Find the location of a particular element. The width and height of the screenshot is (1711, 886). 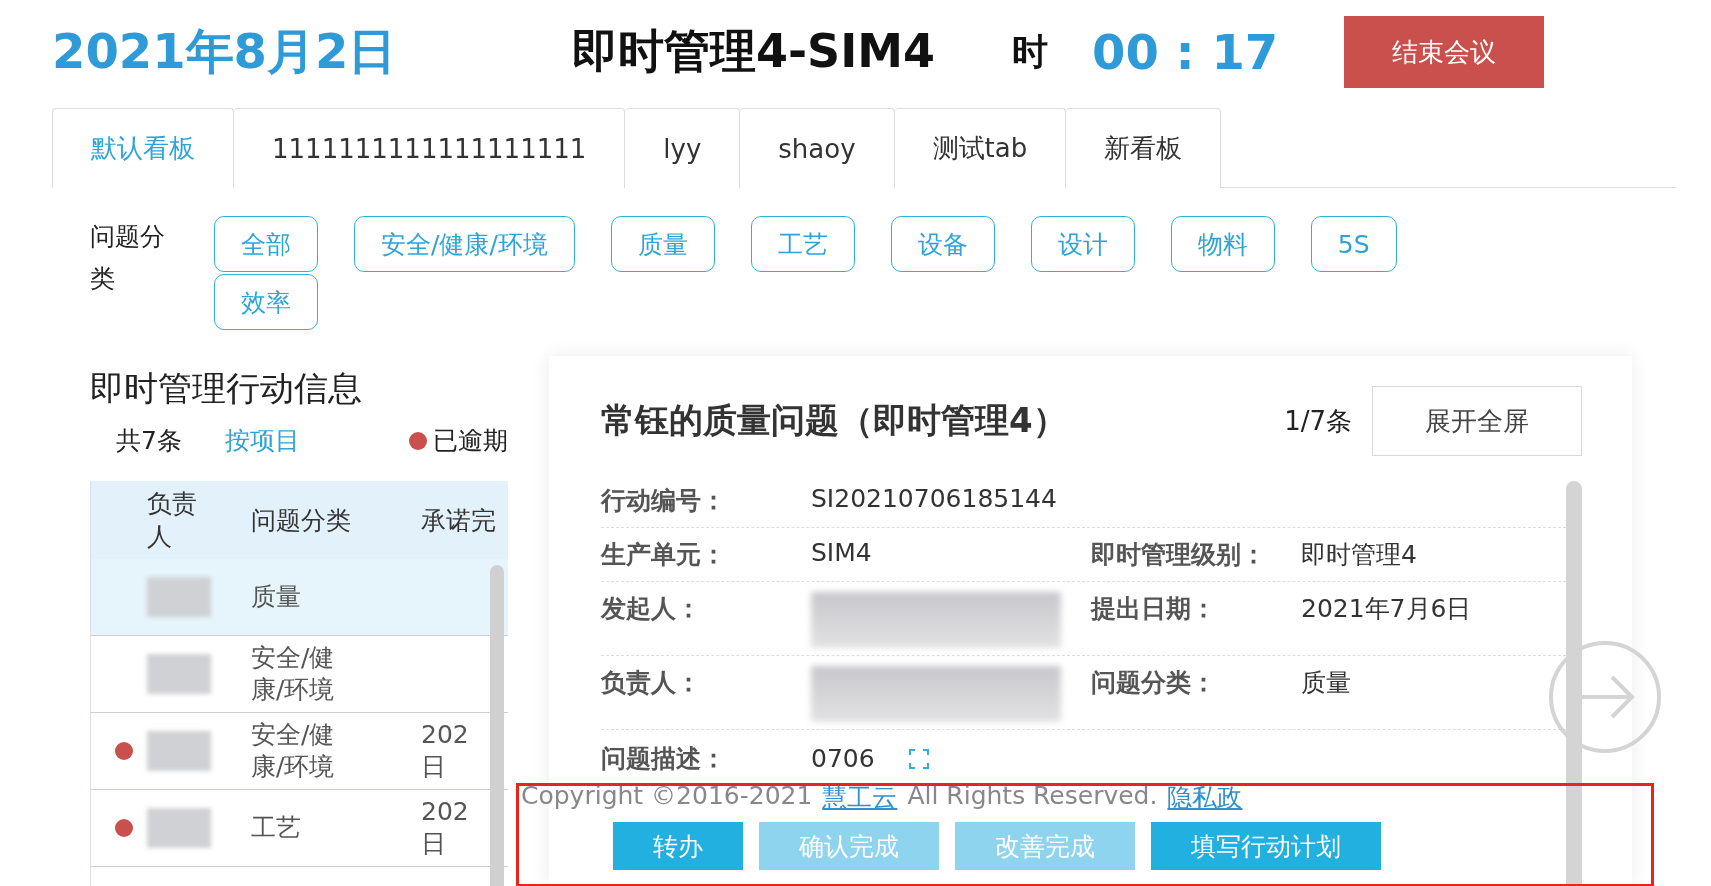

column-header: 问题分类 is located at coordinates (301, 520).